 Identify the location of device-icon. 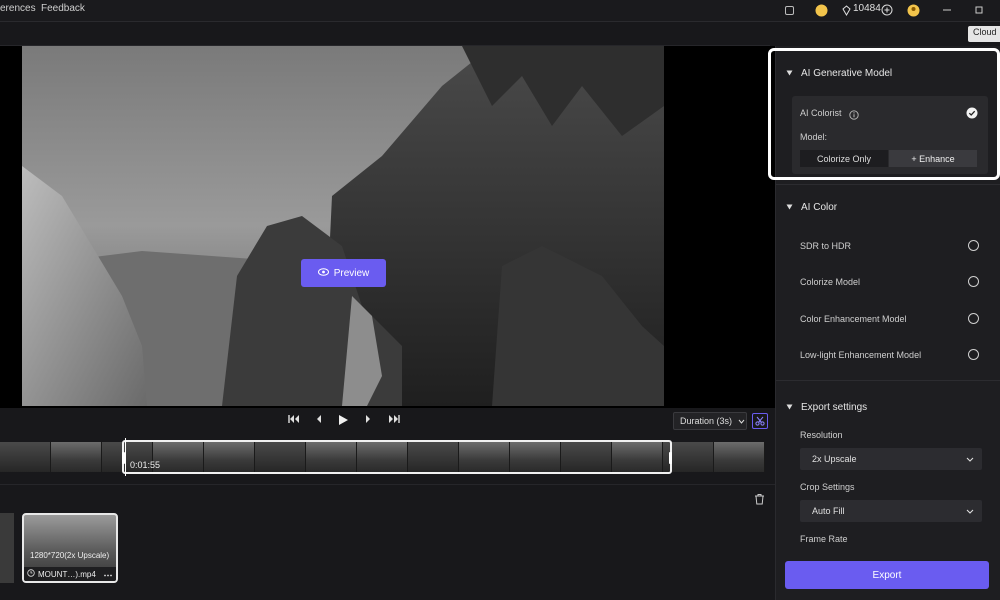
(789, 10).